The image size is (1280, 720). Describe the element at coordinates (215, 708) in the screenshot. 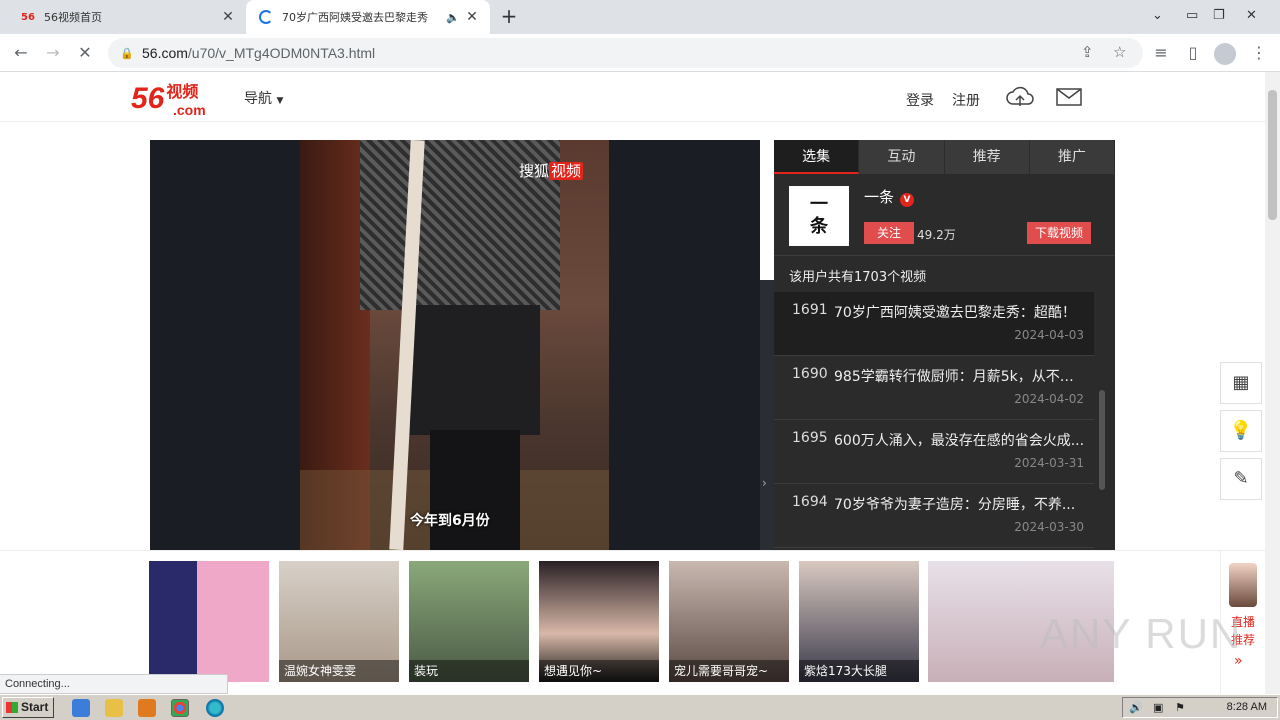

I see `edge-icon` at that location.